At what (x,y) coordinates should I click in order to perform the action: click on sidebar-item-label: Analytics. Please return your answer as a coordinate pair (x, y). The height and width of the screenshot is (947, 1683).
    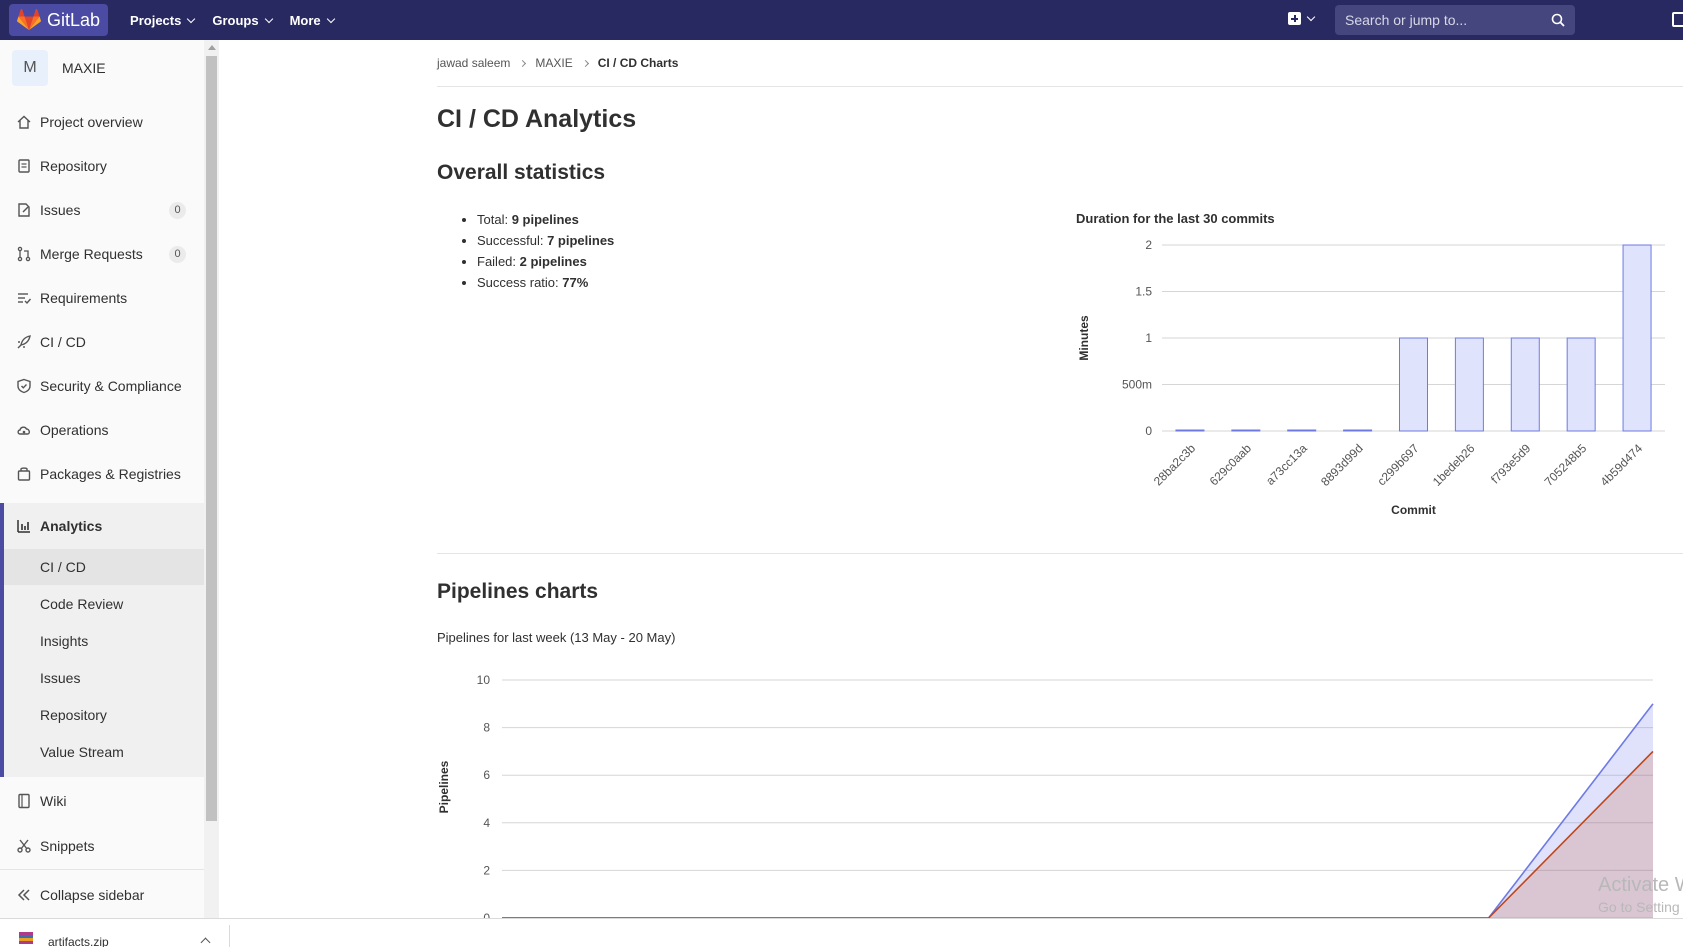
    Looking at the image, I should click on (71, 526).